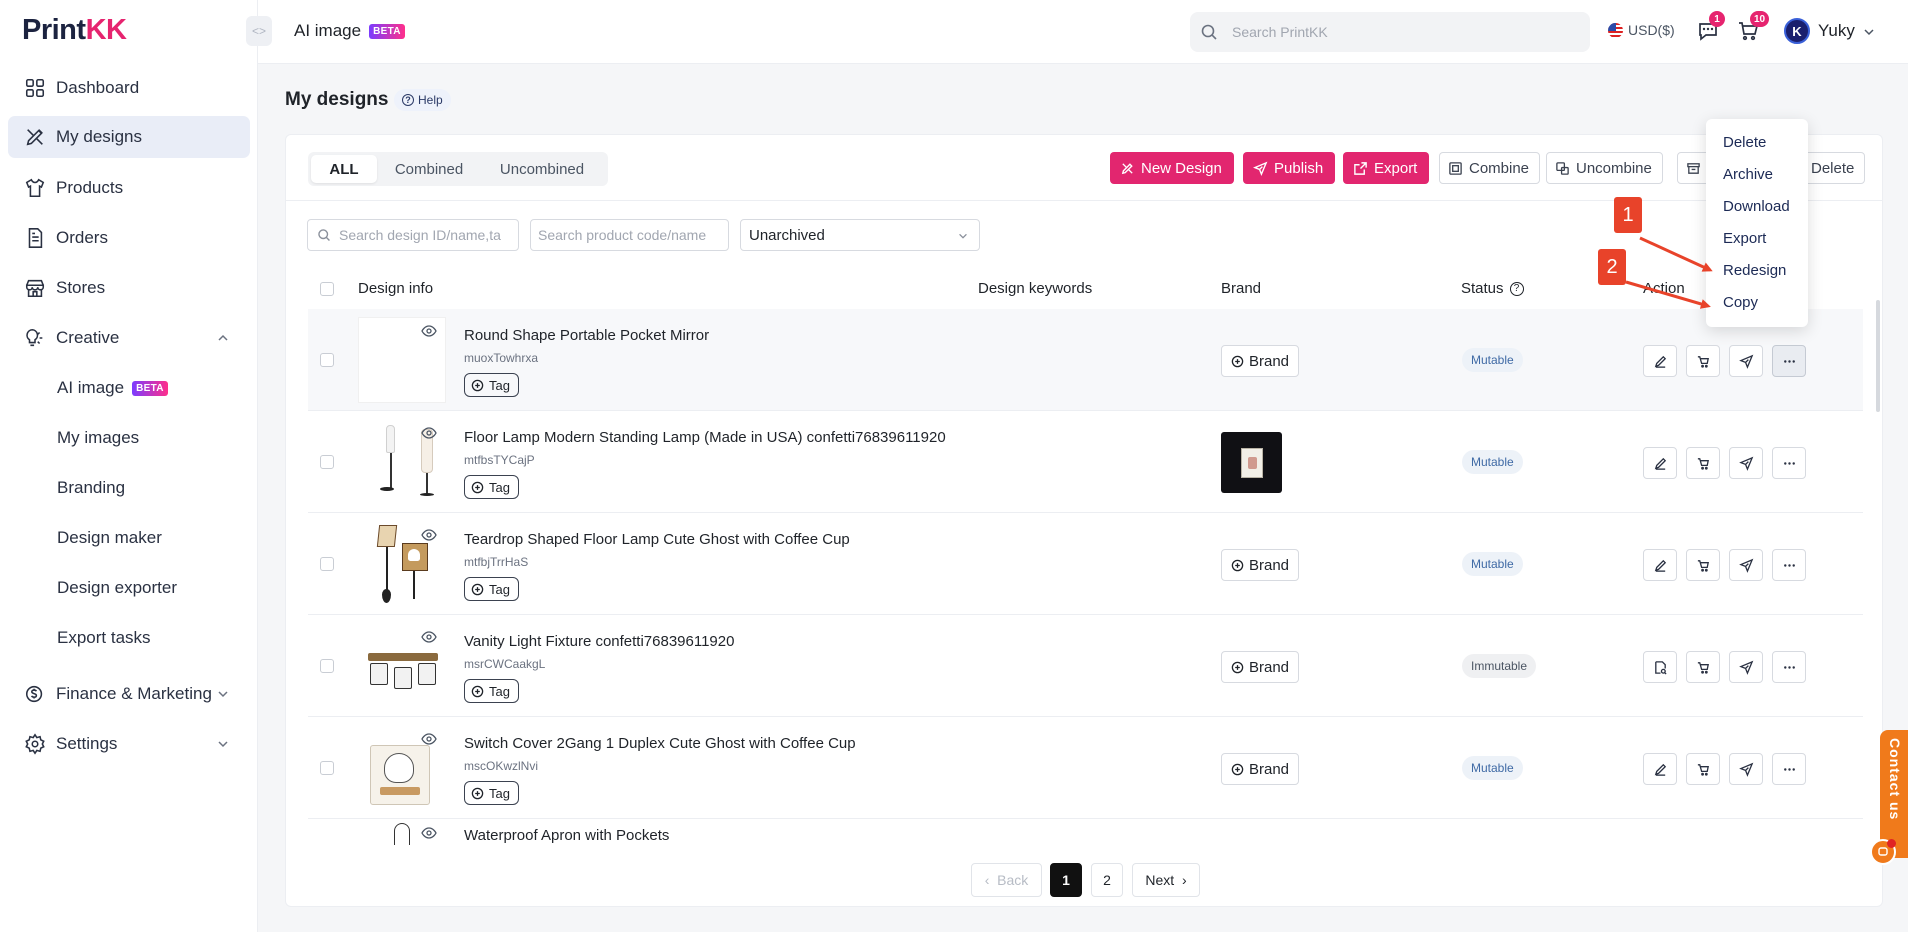 The height and width of the screenshot is (932, 1908). Describe the element at coordinates (129, 488) in the screenshot. I see `sidebar-item-branding: Branding` at that location.